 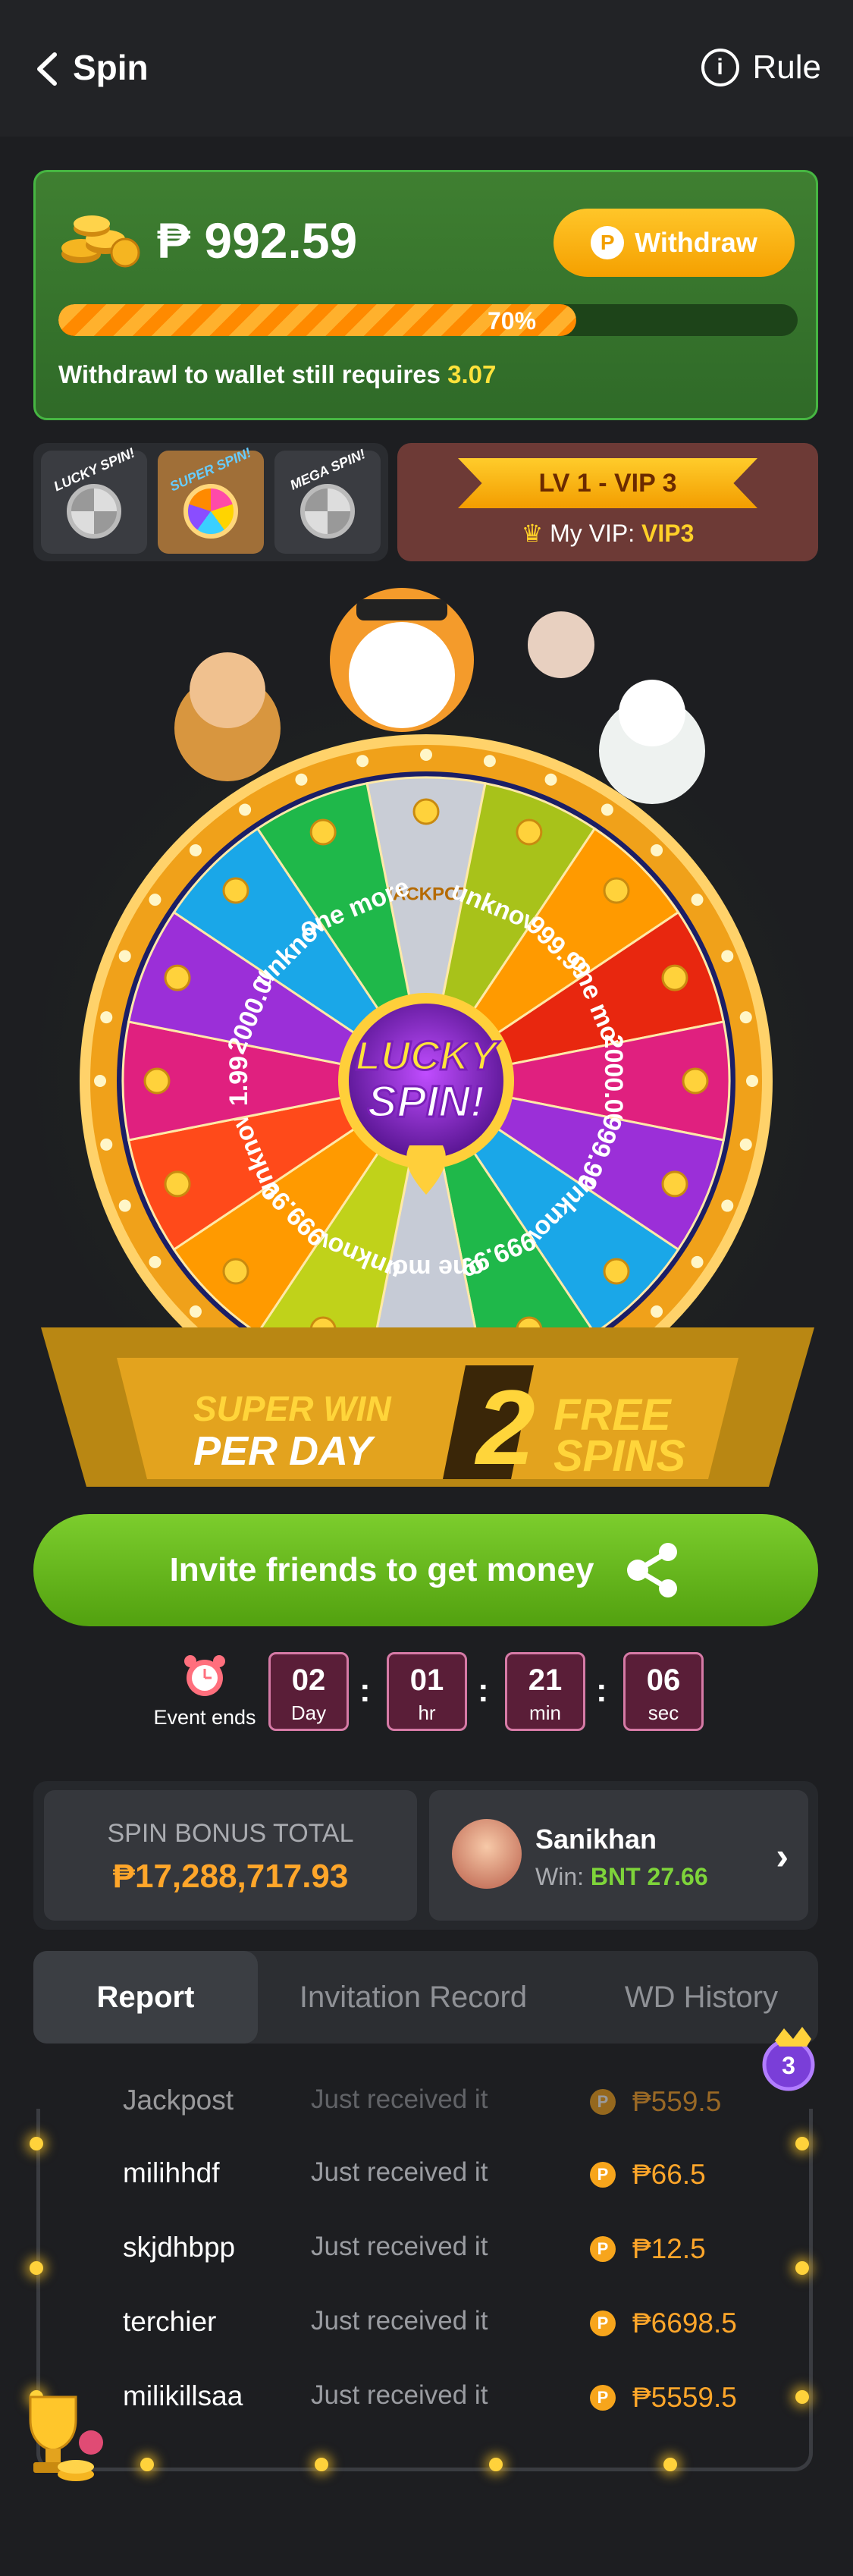 I want to click on event-ends: Event ends, so click(x=205, y=1690).